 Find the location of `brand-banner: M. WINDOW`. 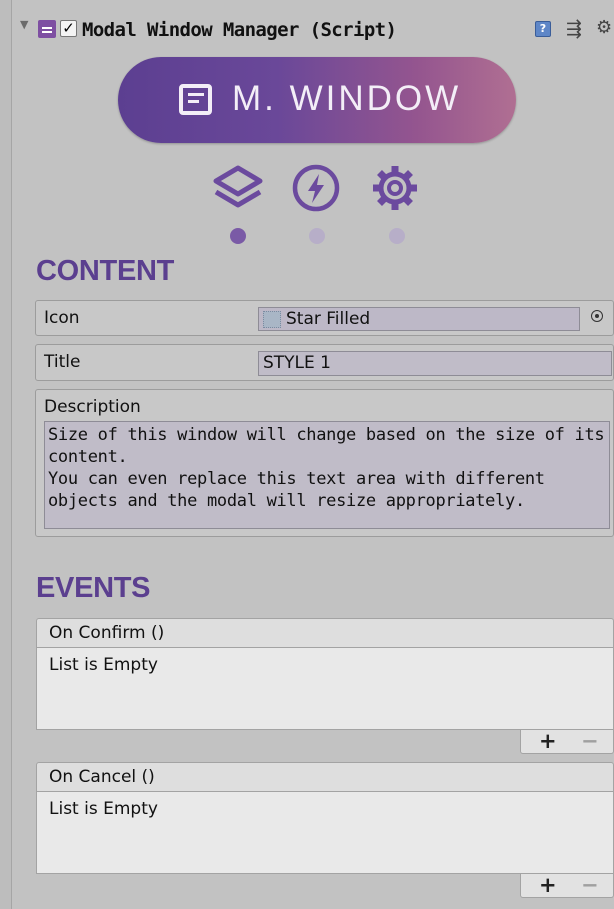

brand-banner: M. WINDOW is located at coordinates (317, 100).